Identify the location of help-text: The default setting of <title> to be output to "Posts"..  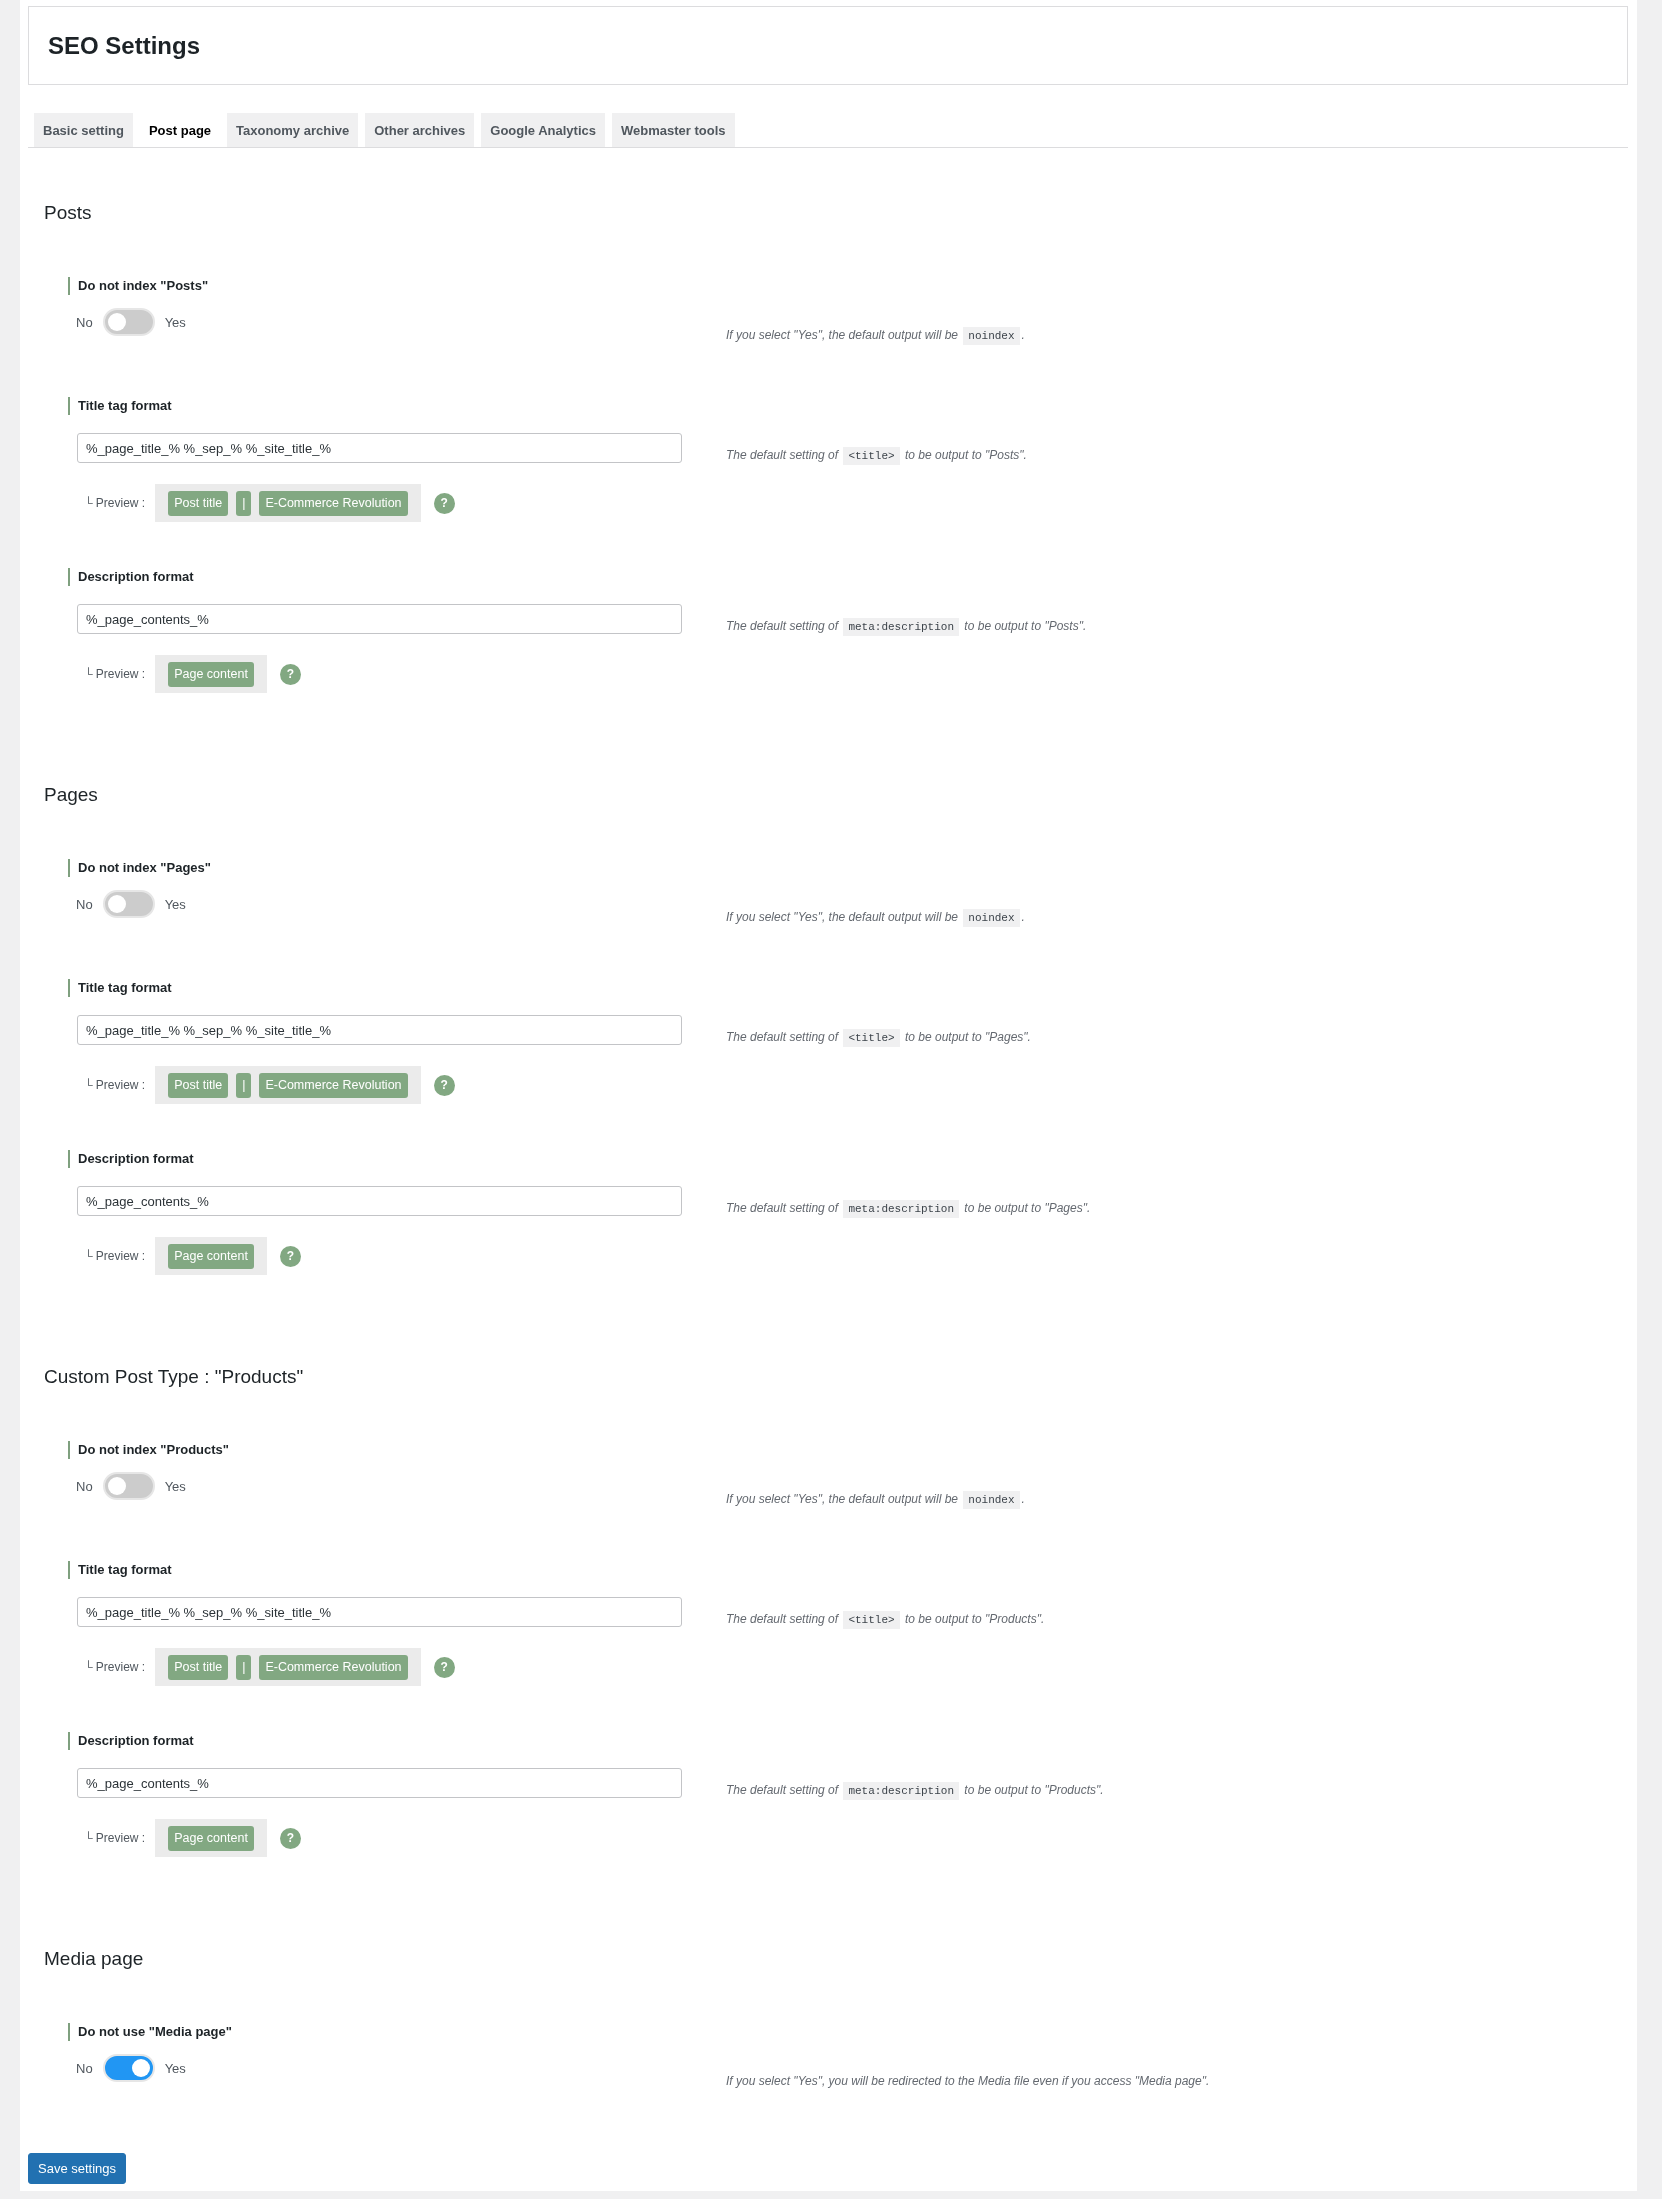
(1181, 455).